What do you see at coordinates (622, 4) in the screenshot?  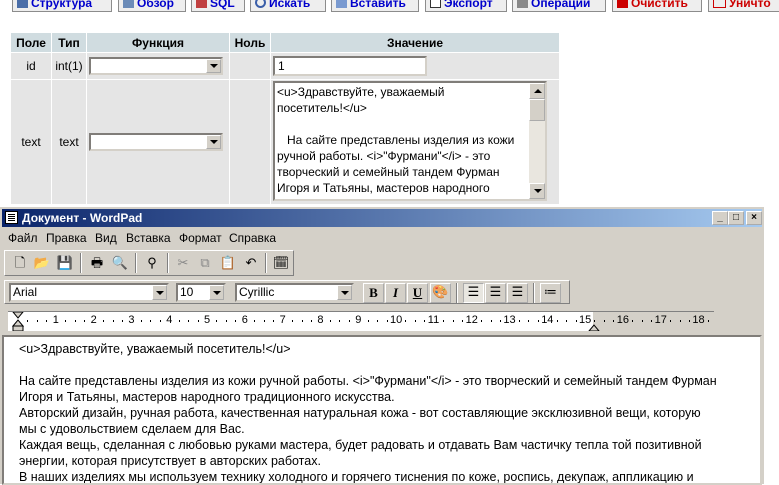 I see `empty-icon` at bounding box center [622, 4].